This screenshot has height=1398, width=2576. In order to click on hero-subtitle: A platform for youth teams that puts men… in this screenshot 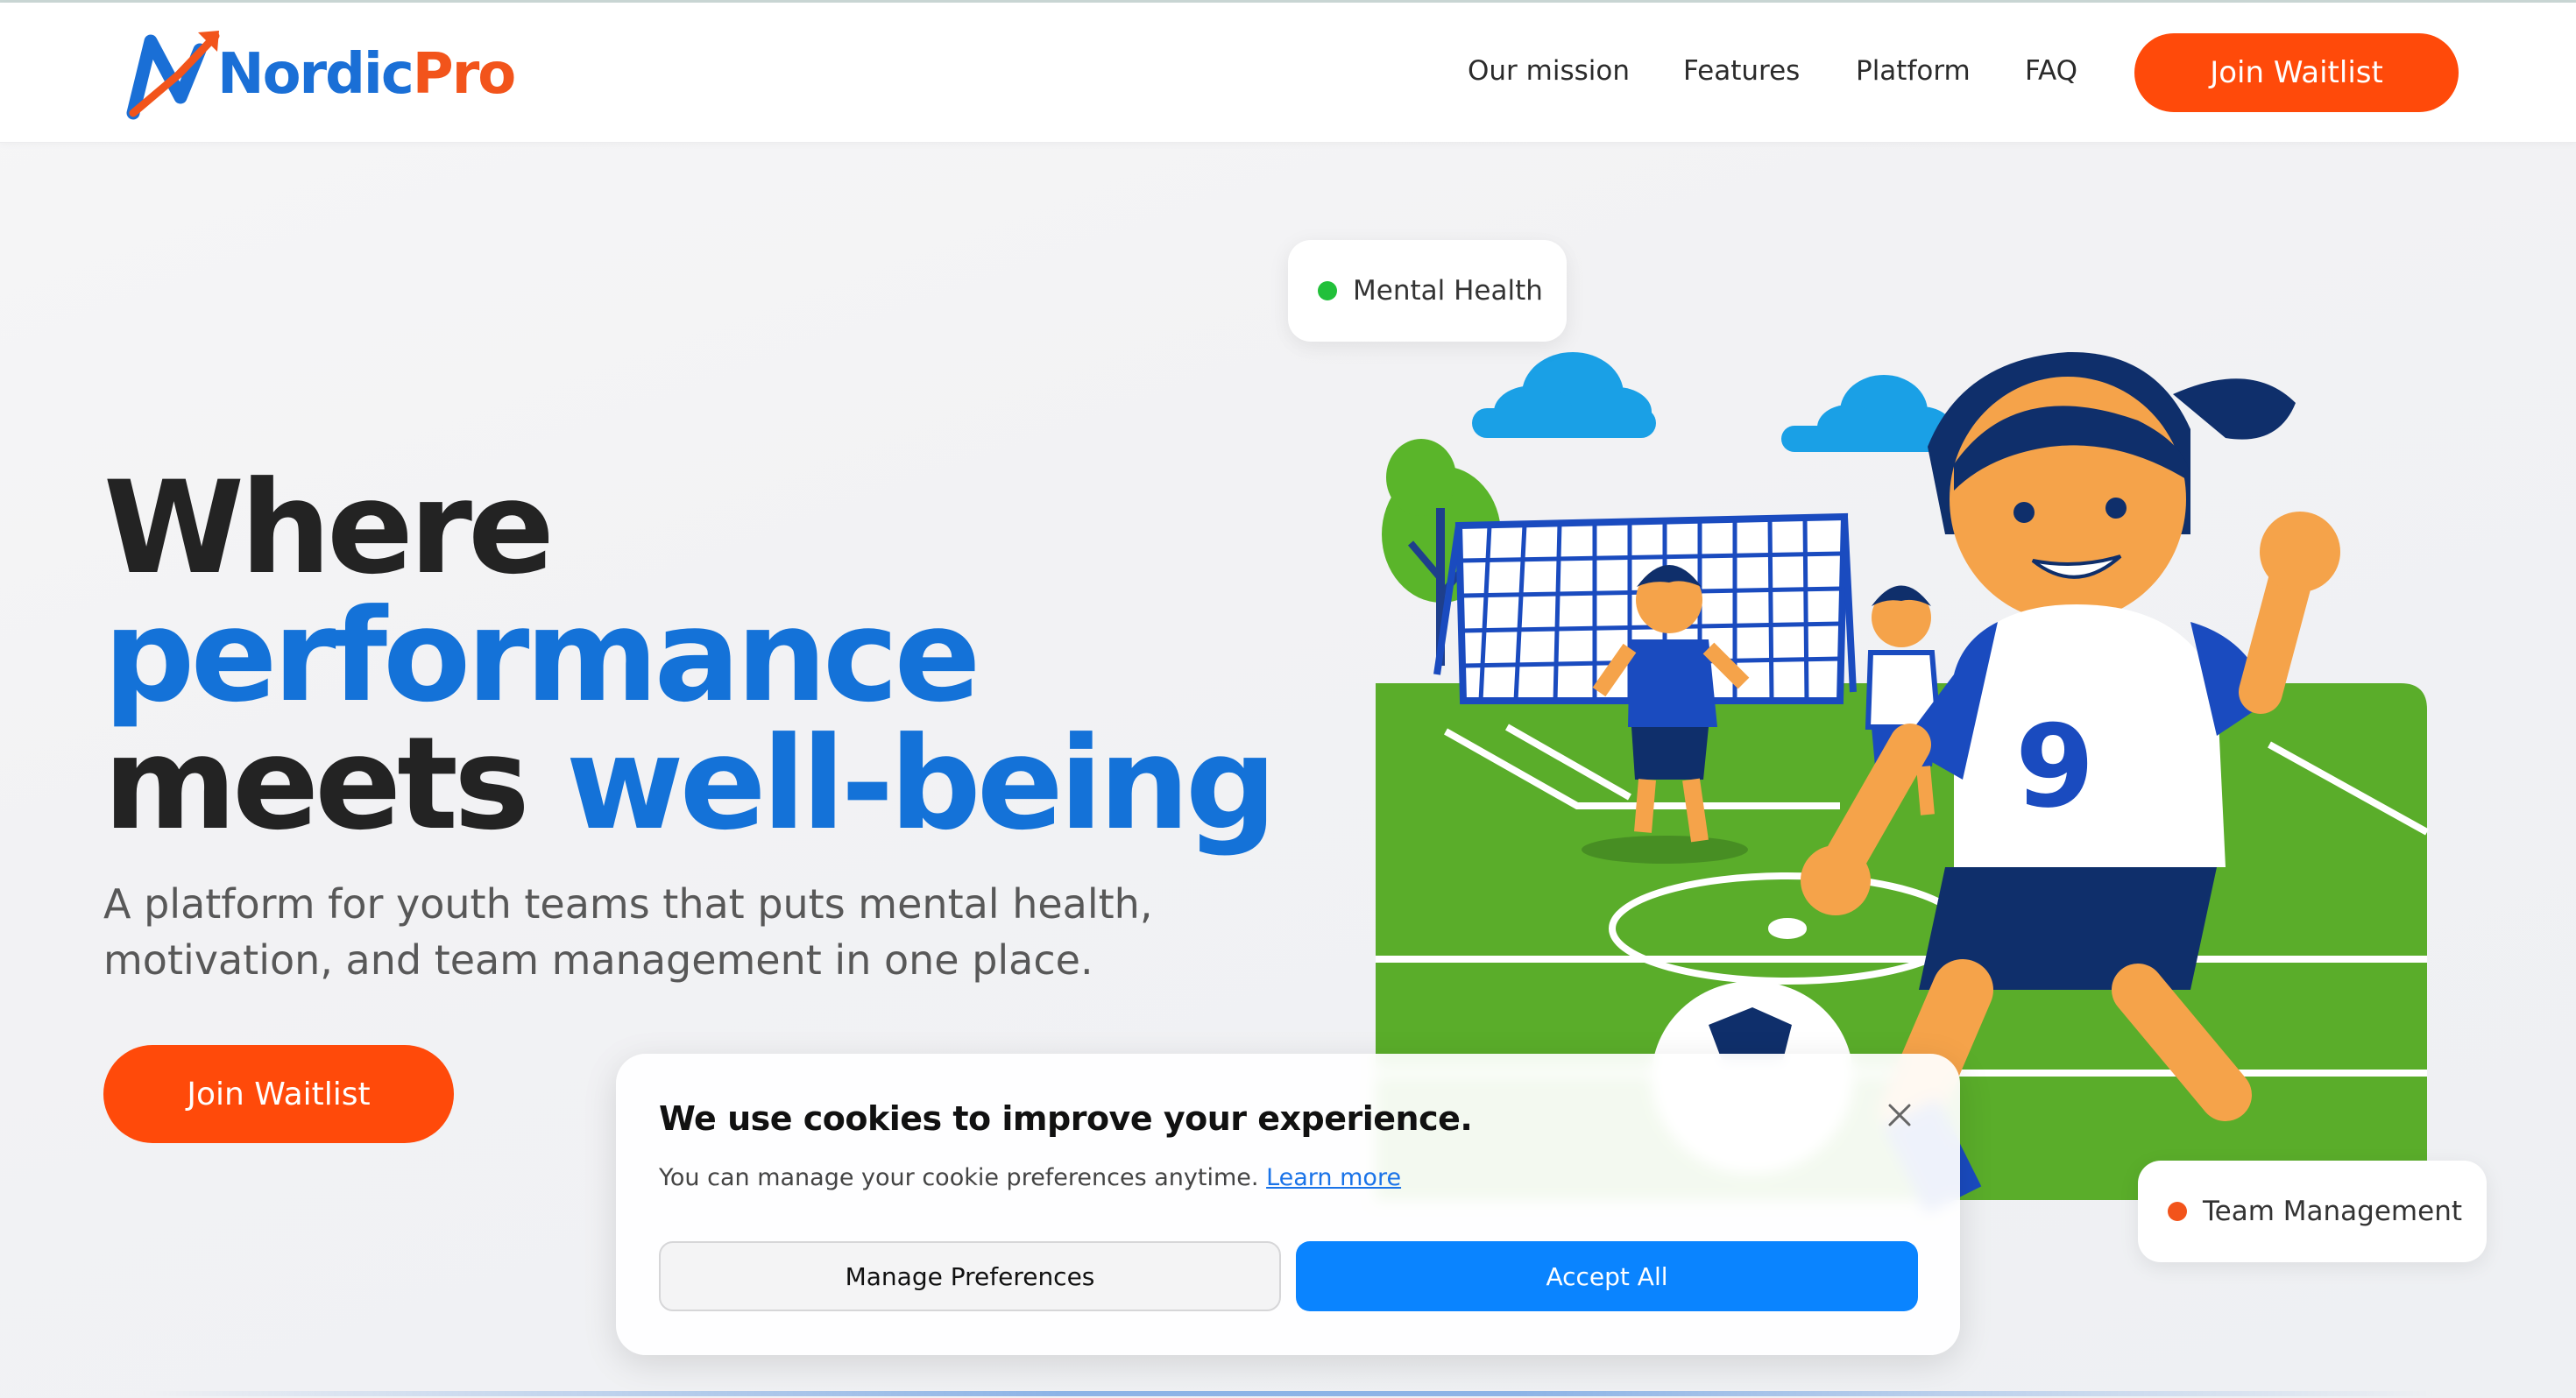, I will do `click(628, 932)`.